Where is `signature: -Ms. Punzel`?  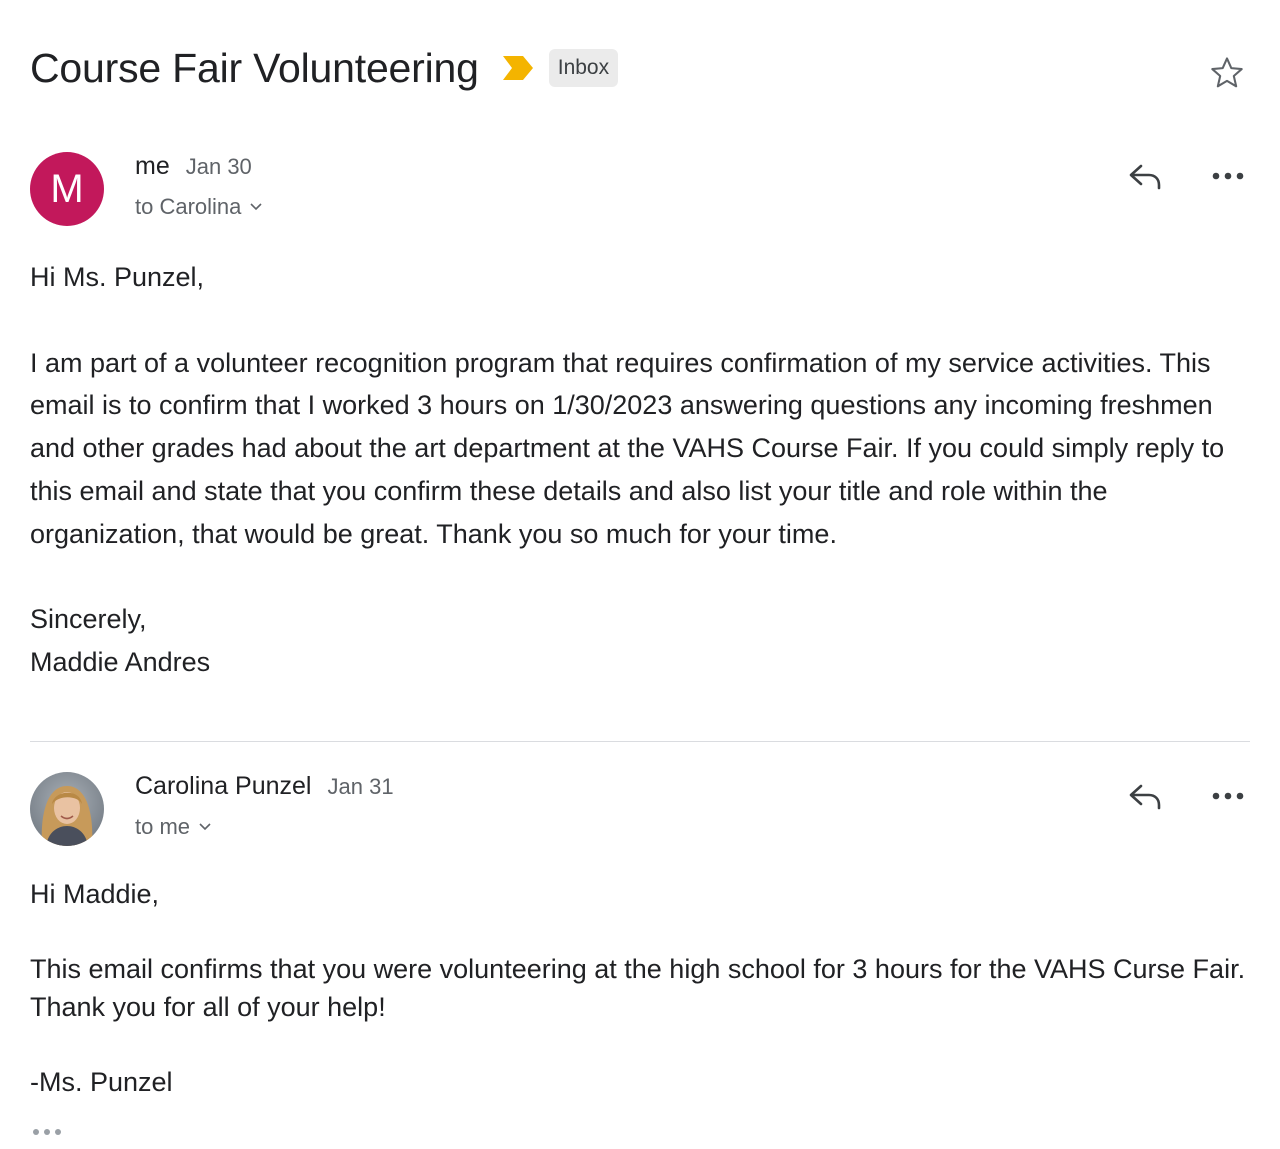 signature: -Ms. Punzel is located at coordinates (101, 1081).